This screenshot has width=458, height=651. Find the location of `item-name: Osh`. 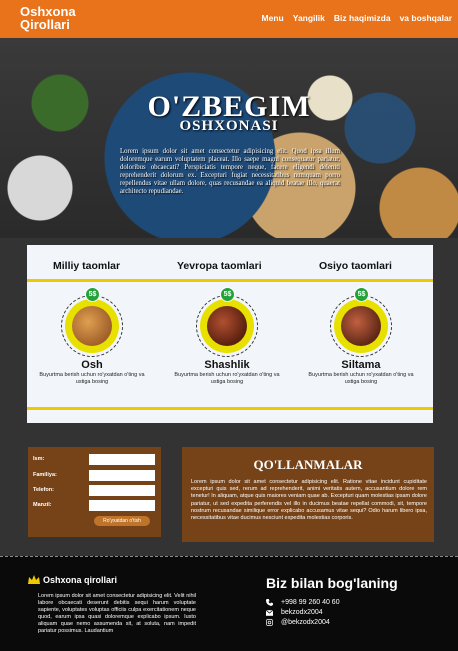

item-name: Osh is located at coordinates (92, 365).